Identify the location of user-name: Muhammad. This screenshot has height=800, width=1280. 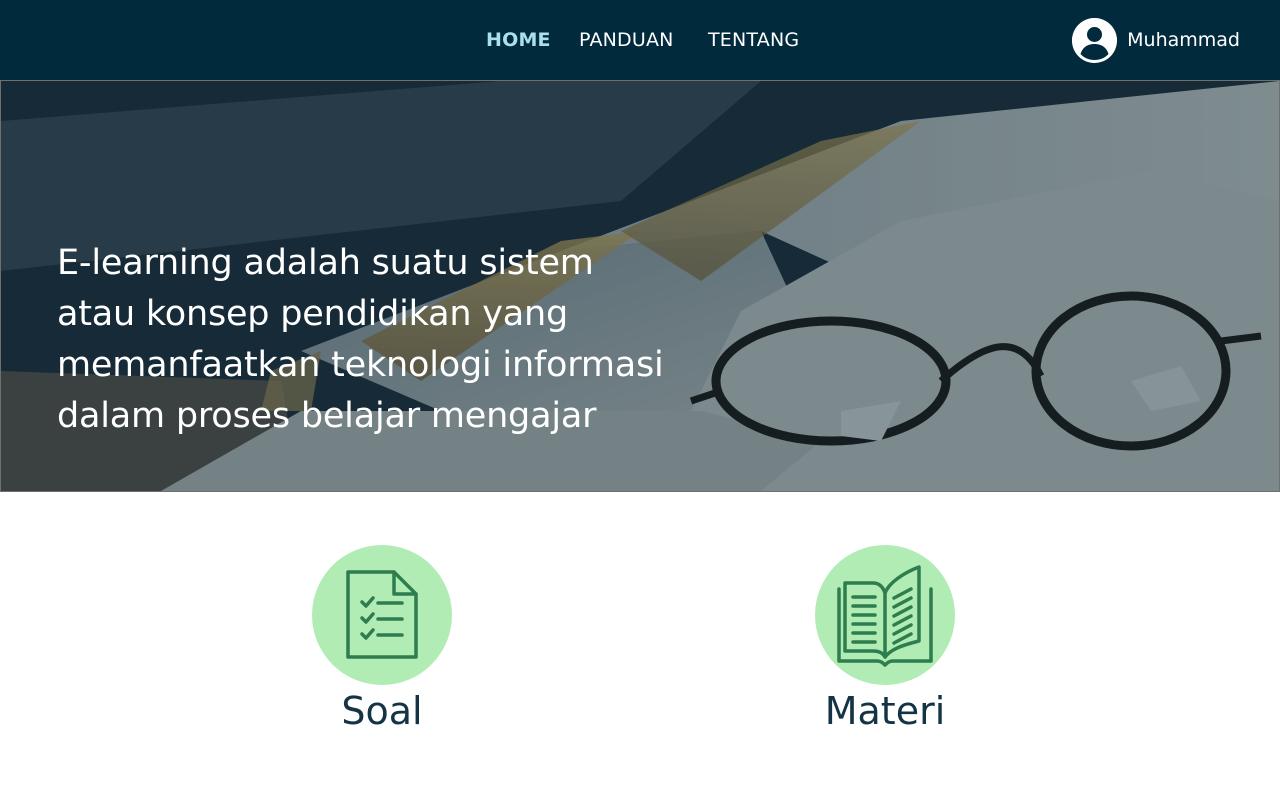
(1183, 40).